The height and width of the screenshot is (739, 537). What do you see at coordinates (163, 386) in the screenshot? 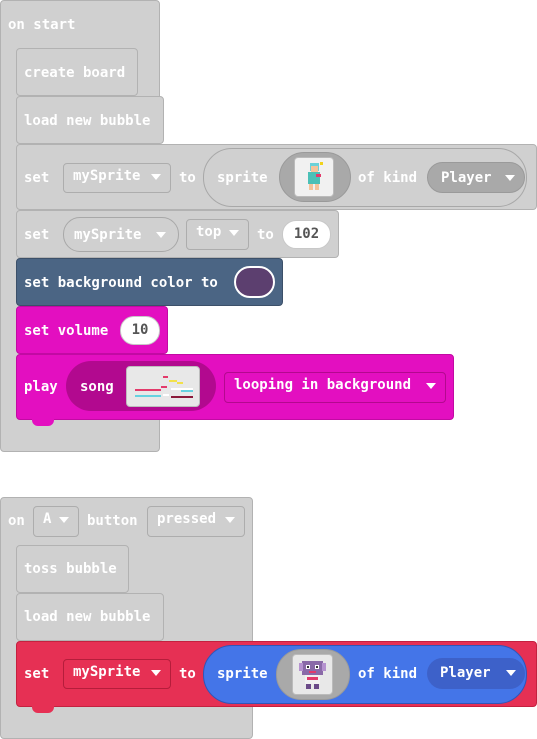
I see `song-preview-icon` at bounding box center [163, 386].